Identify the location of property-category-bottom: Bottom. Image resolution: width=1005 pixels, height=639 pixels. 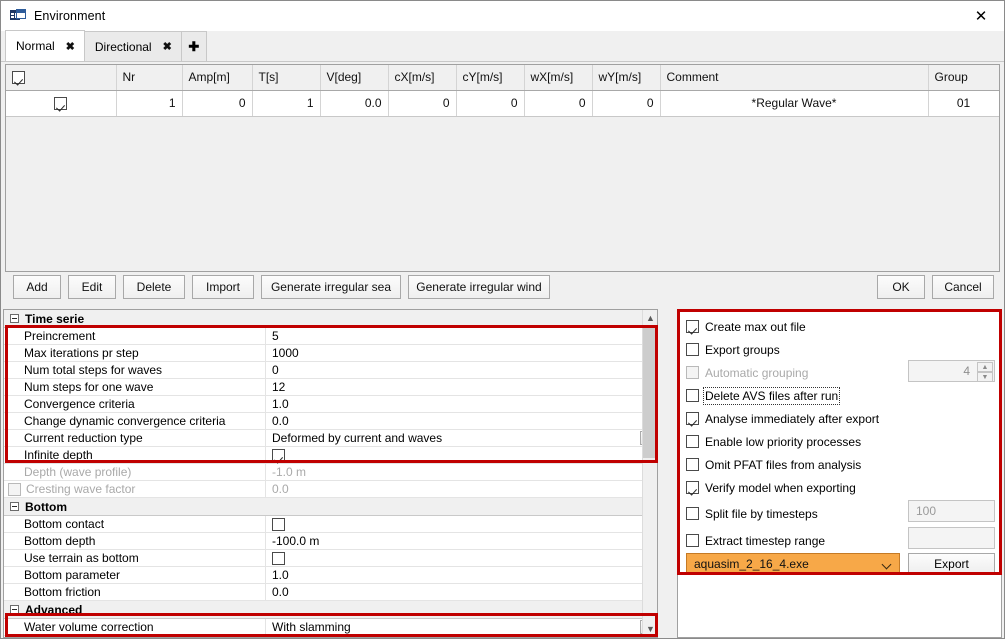
(330, 507).